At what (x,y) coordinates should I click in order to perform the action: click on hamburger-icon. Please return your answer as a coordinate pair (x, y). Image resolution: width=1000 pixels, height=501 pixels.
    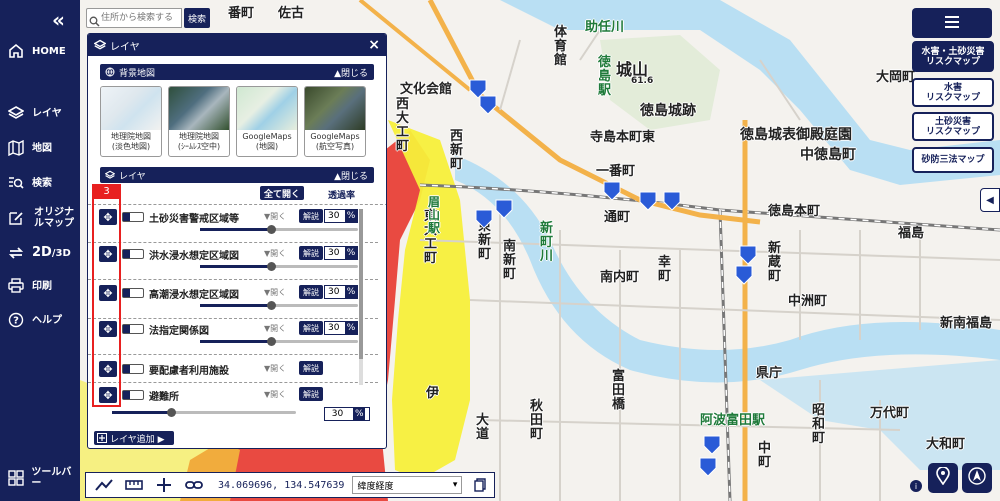
    Looking at the image, I should click on (952, 23).